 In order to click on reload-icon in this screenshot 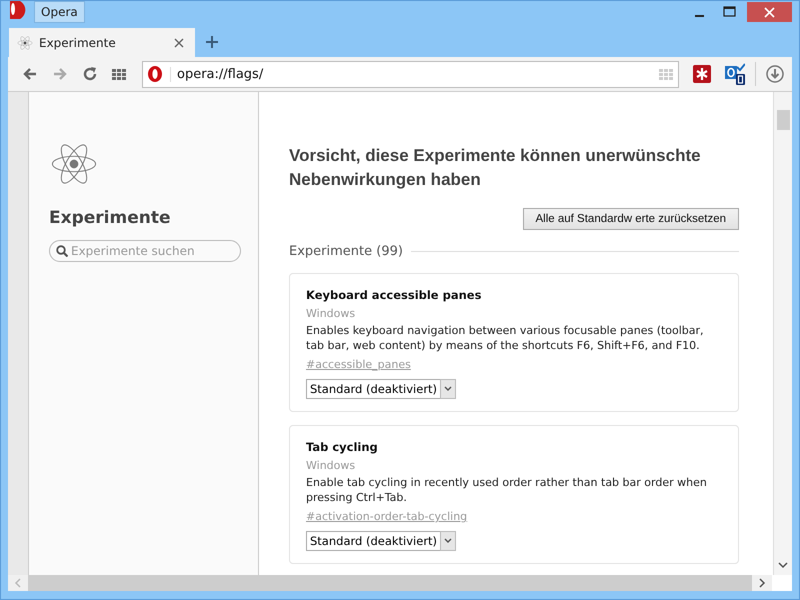, I will do `click(90, 74)`.